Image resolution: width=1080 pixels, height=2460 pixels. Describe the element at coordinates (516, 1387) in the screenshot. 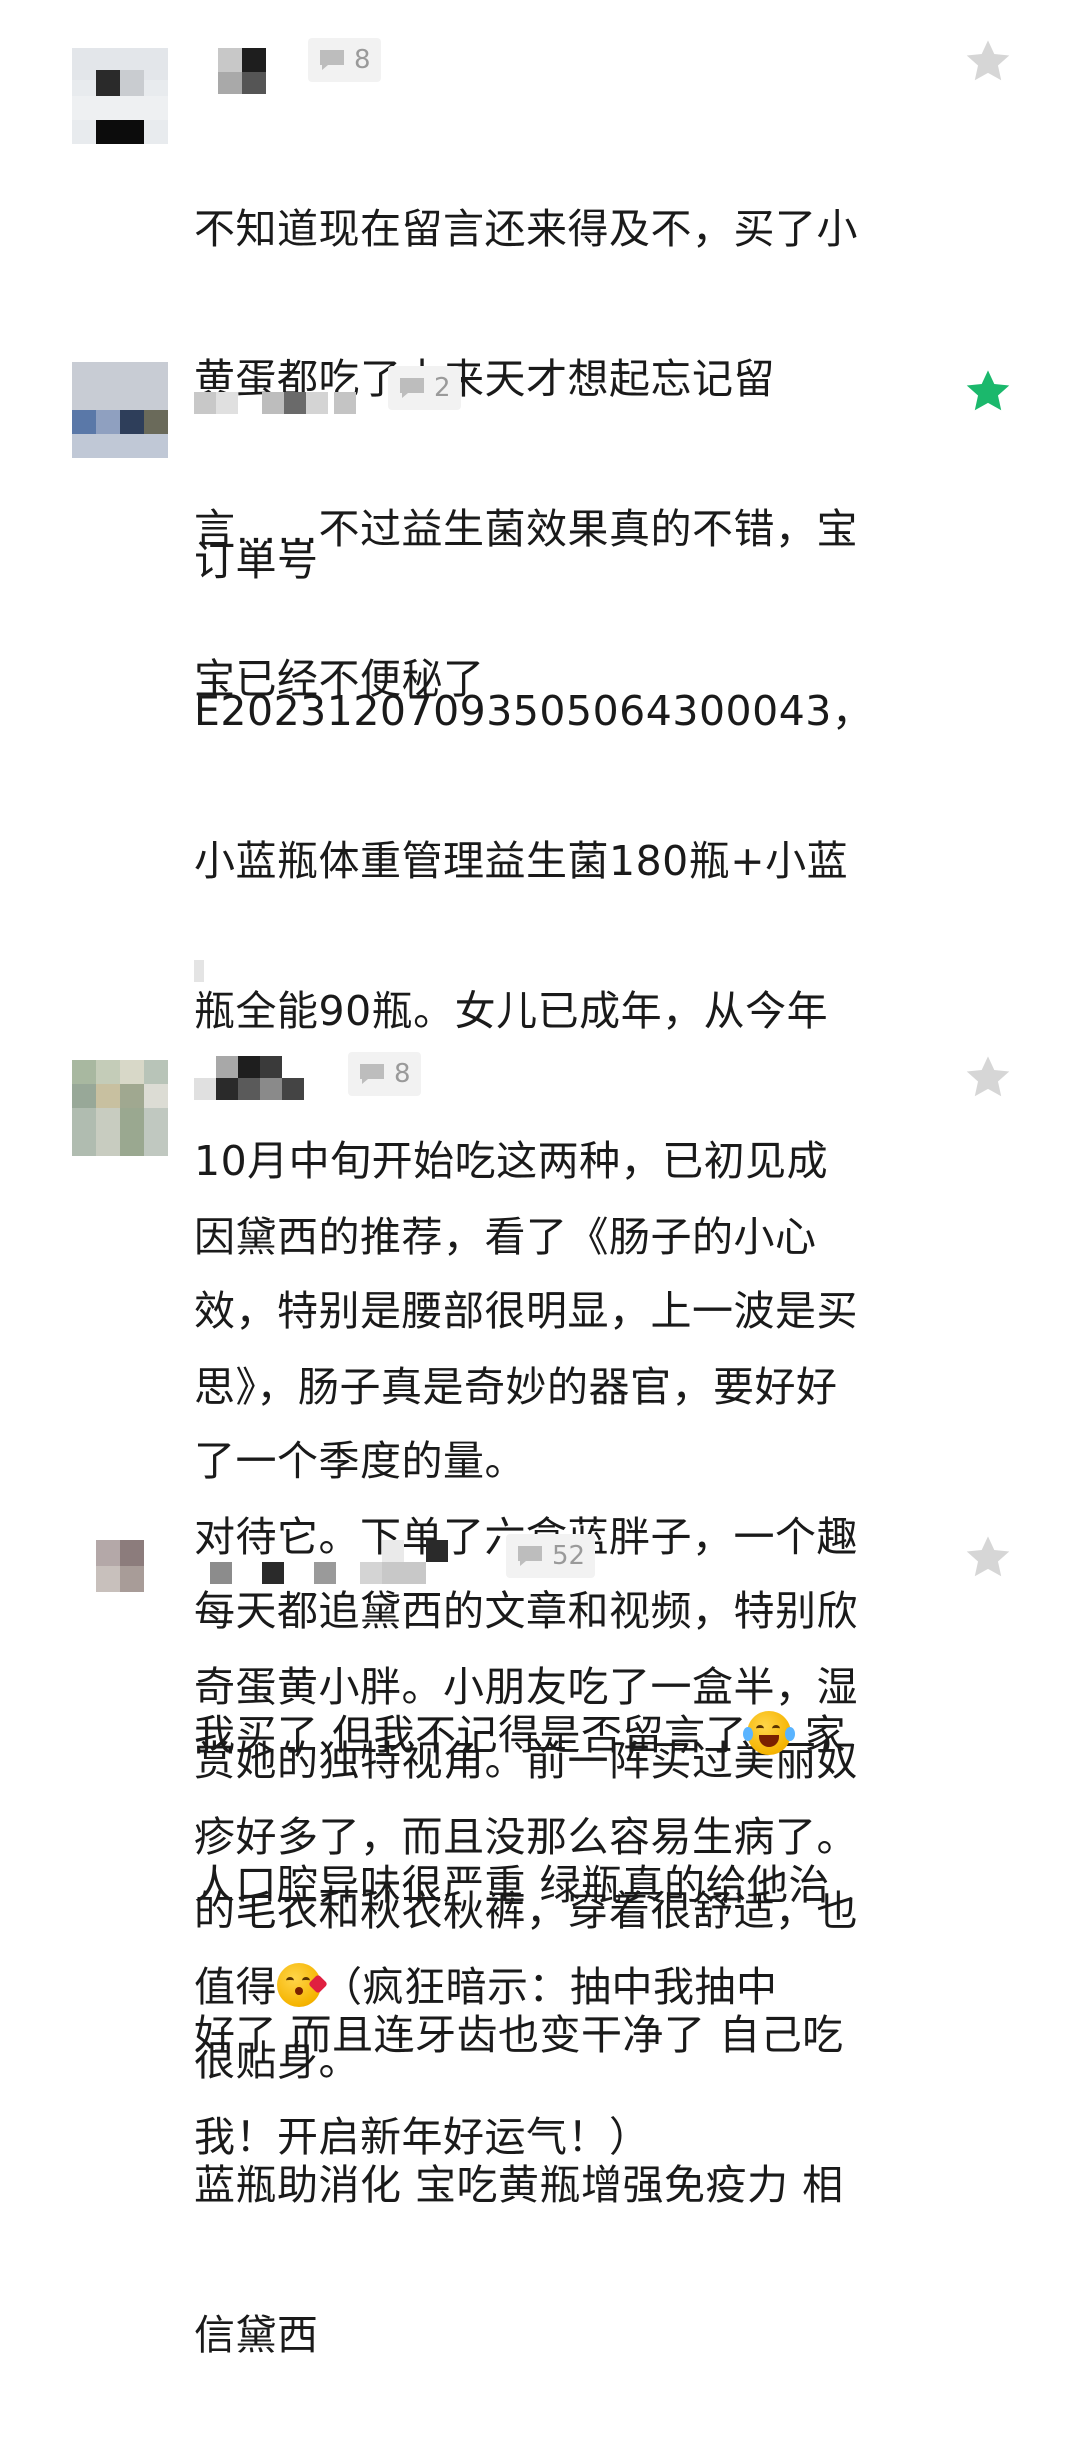

I see `text-line: 思》，肠子真是奇妙的器官，要好好` at that location.